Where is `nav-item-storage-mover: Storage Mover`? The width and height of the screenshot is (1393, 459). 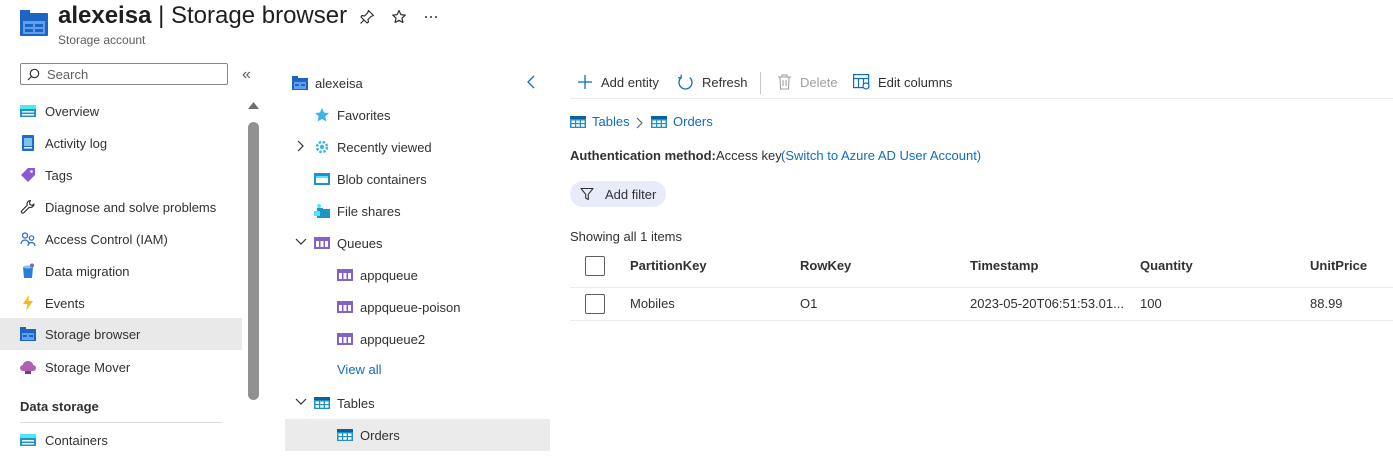
nav-item-storage-mover: Storage Mover is located at coordinates (121, 367).